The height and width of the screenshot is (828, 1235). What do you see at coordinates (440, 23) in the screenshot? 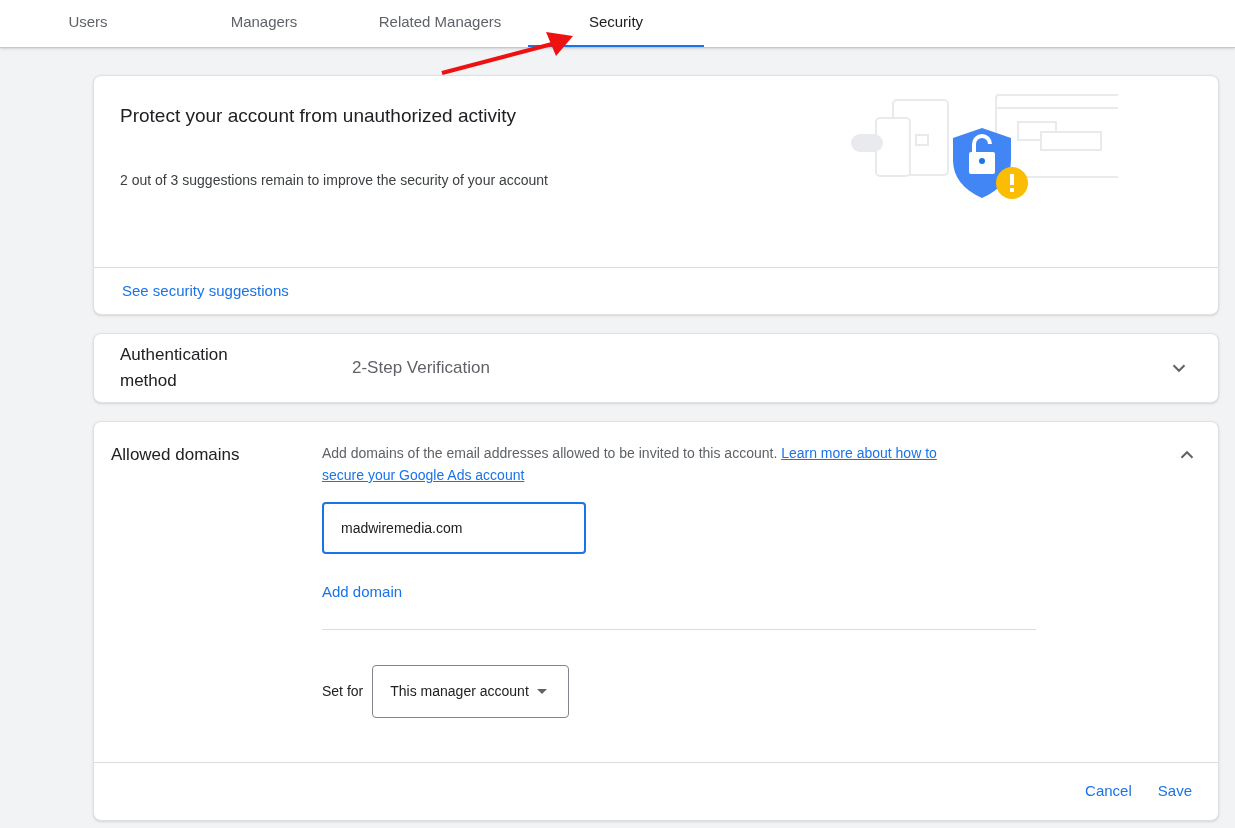
I see `tab: Related Managers` at bounding box center [440, 23].